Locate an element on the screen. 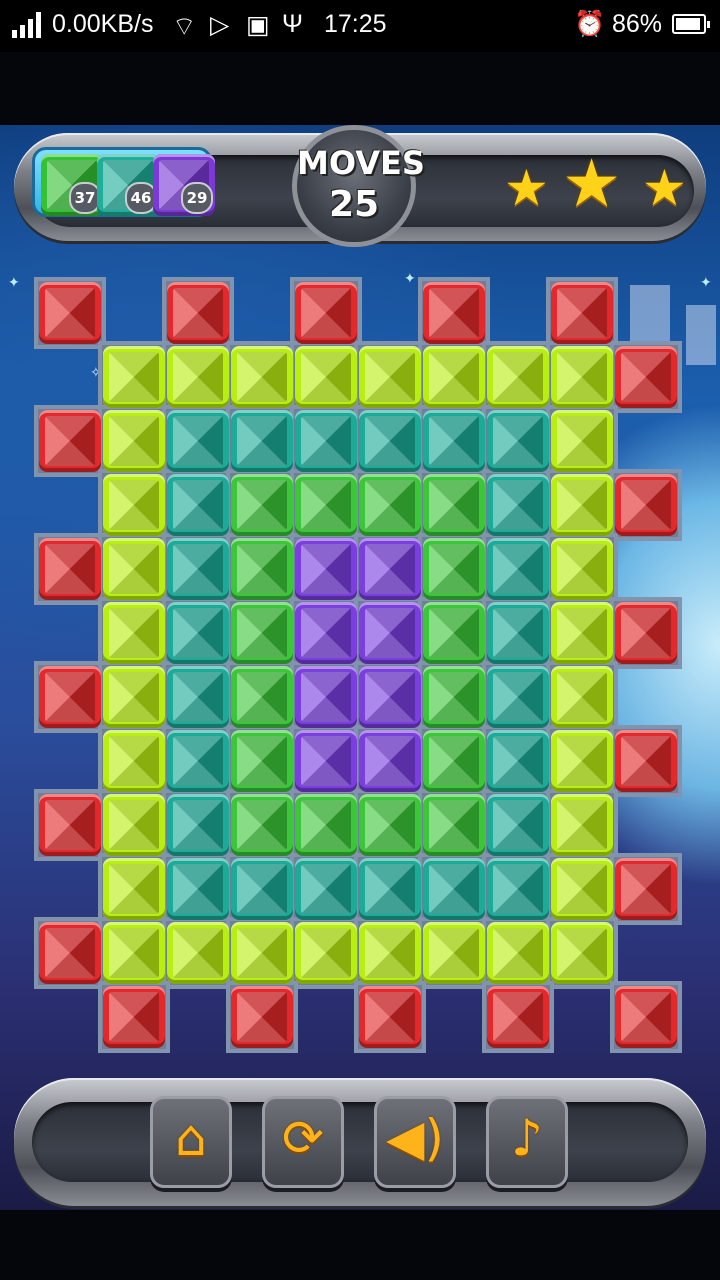 This screenshot has height=1280, width=720. music-button: ♪ is located at coordinates (527, 1142).